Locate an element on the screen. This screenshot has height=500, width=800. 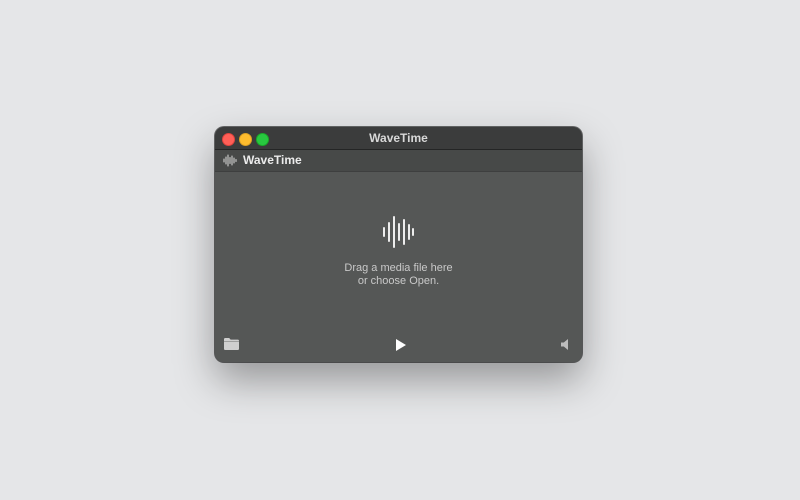
window-title: WaveTime is located at coordinates (398, 138).